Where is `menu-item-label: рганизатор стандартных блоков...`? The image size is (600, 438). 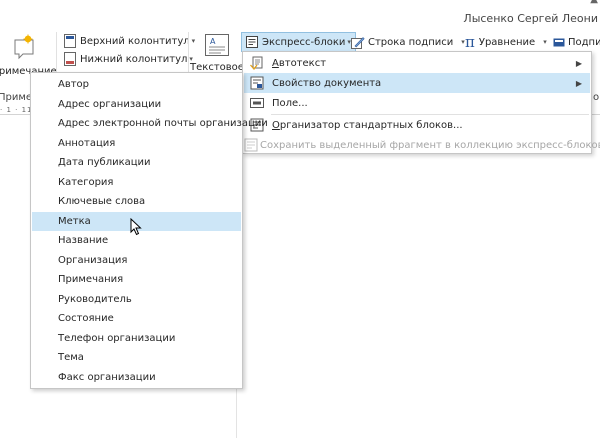
menu-item-label: рганизатор стандартных блоков... is located at coordinates (371, 125).